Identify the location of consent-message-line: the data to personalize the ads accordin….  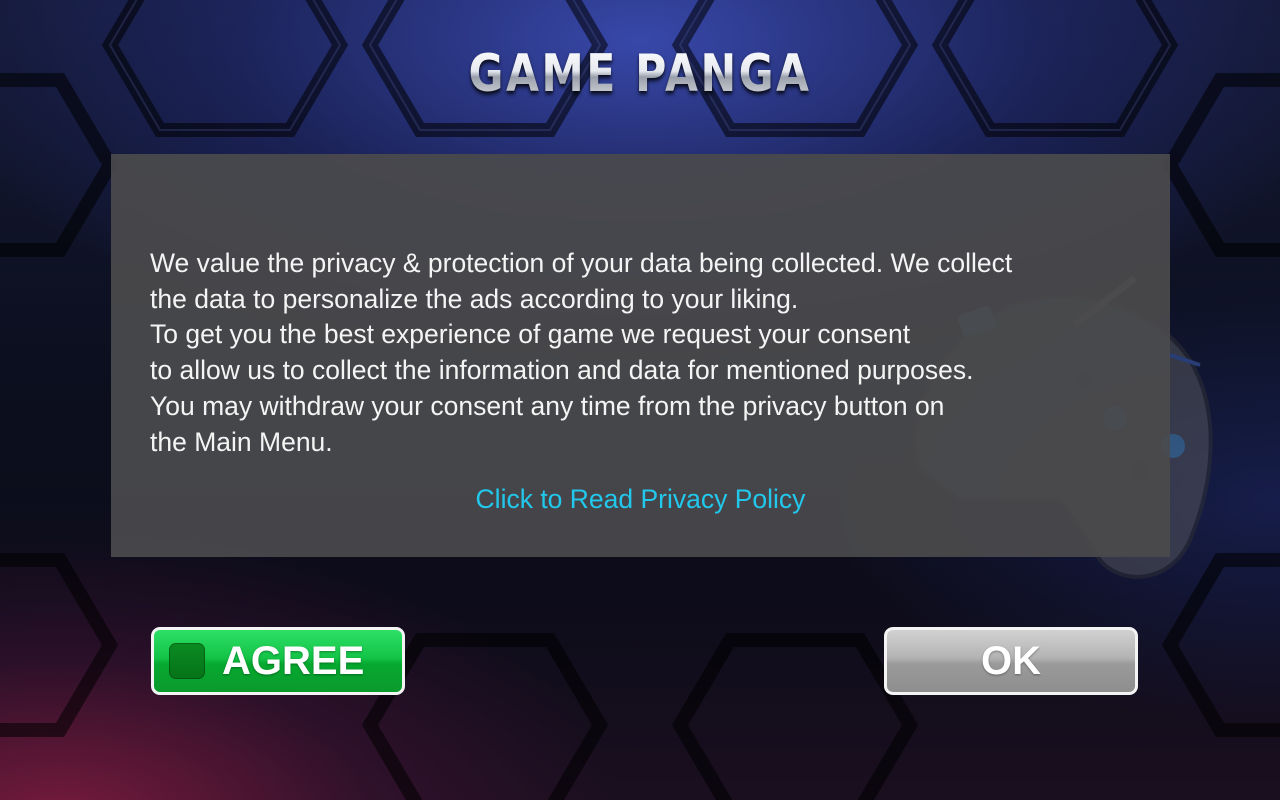
(474, 298).